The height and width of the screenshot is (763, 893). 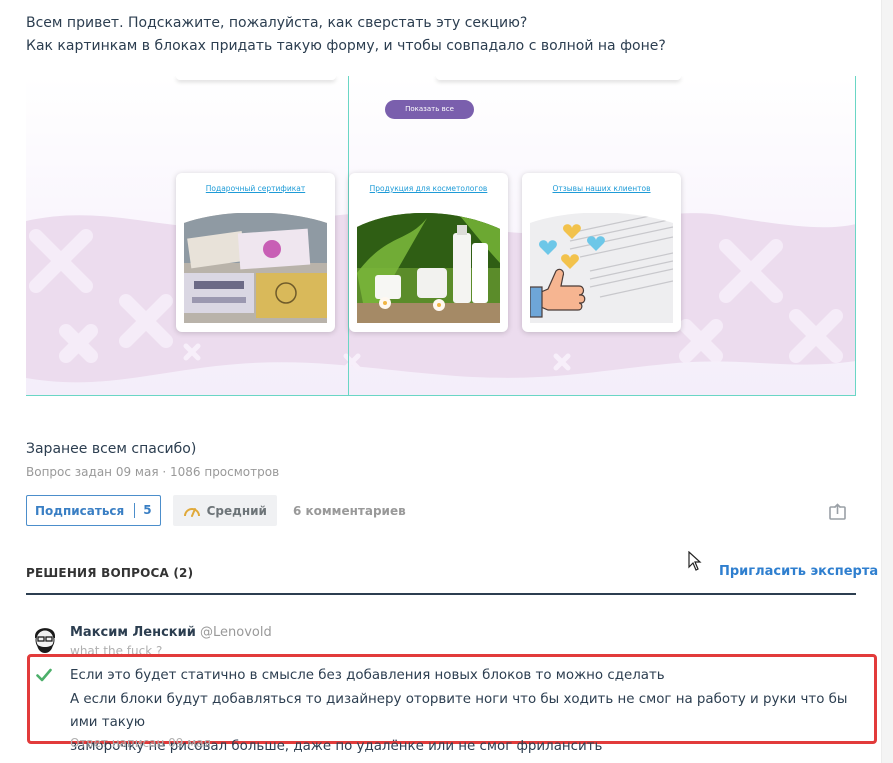 I want to click on cosmetics-image, so click(x=428, y=268).